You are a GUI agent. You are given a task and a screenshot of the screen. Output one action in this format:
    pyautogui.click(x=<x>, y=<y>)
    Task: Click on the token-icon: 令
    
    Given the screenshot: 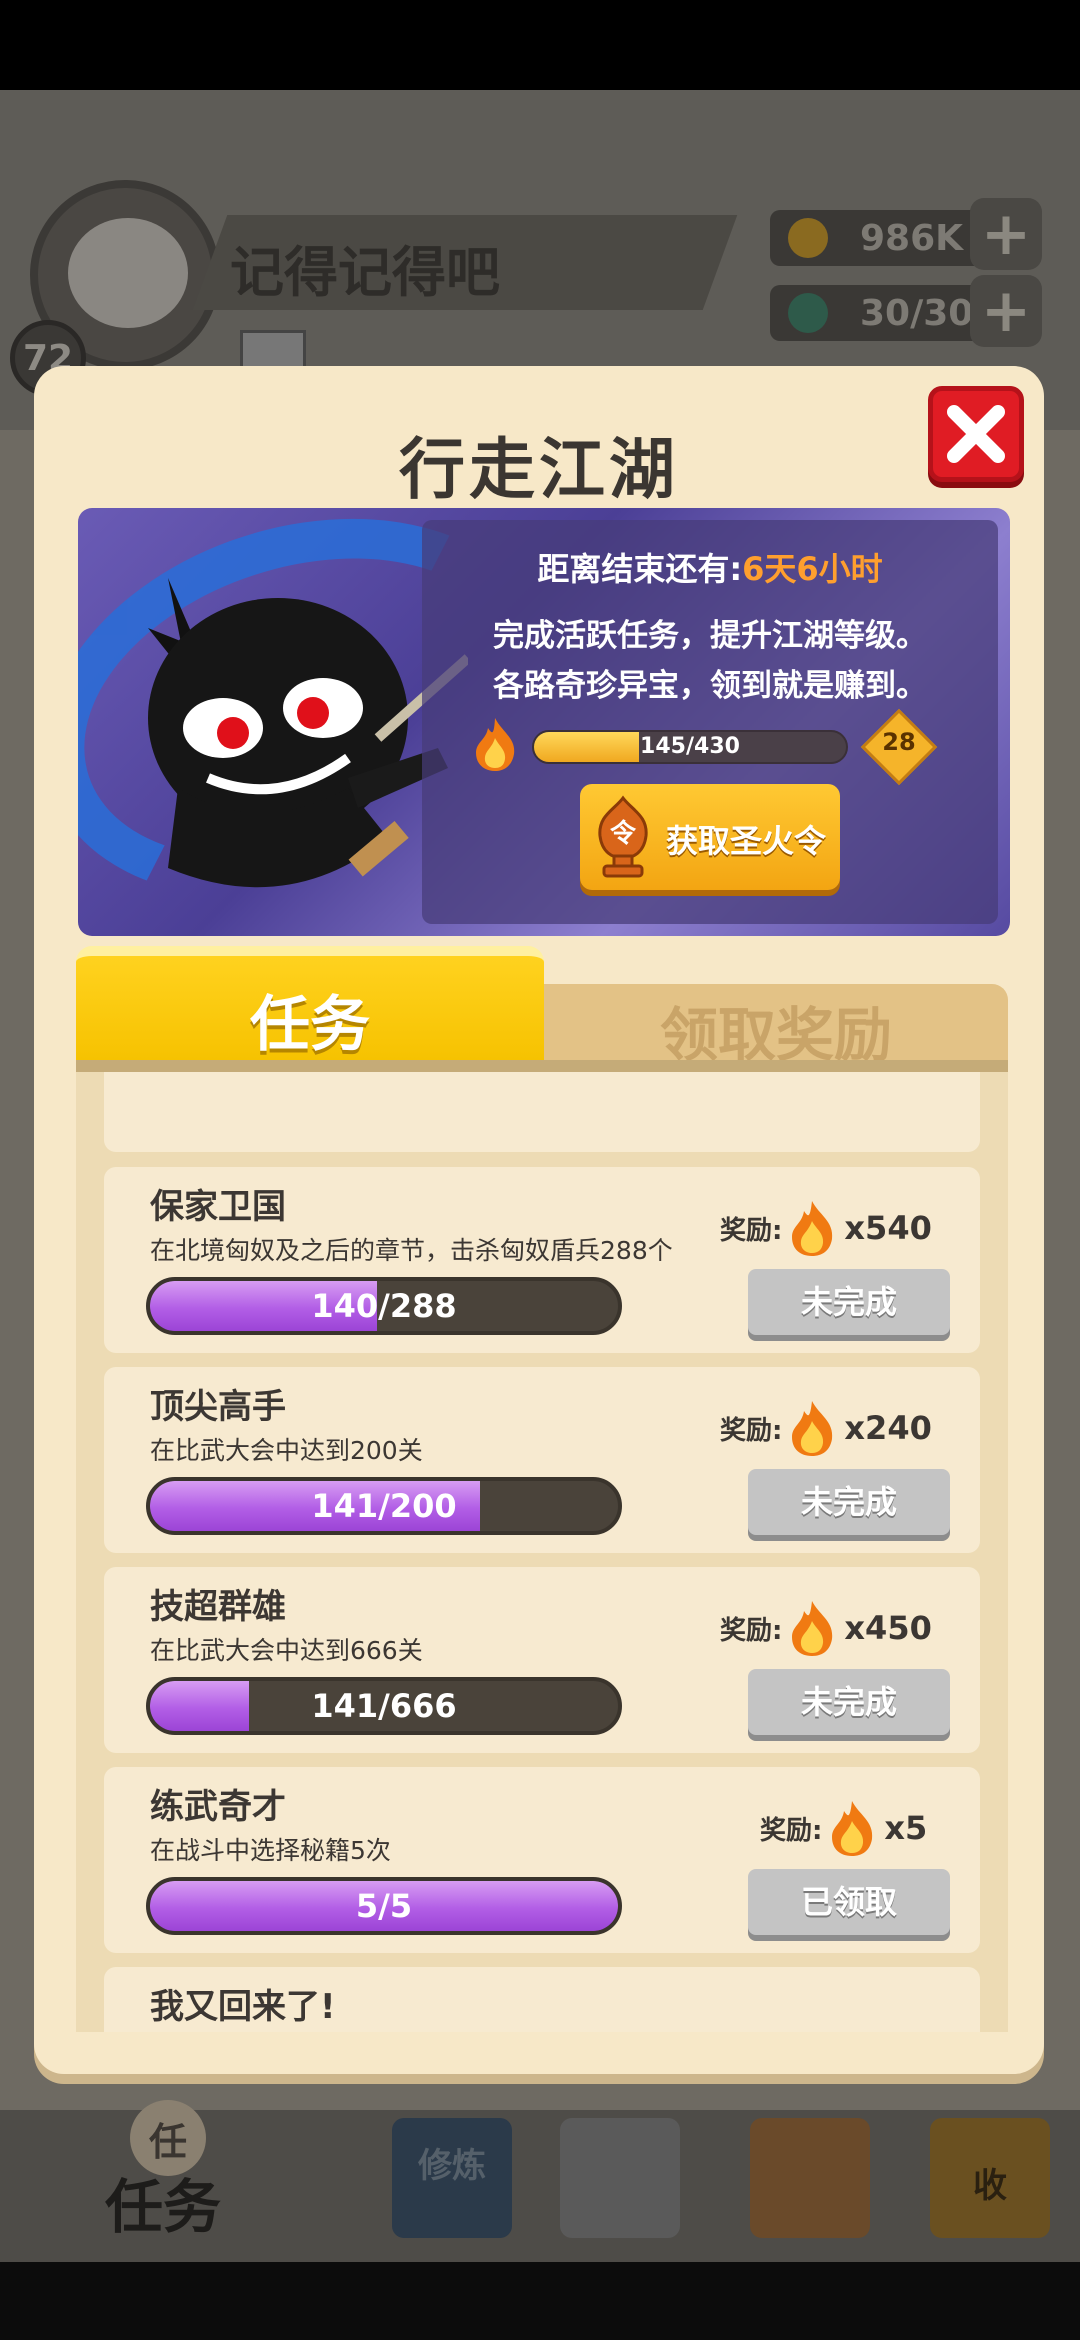 What is the action you would take?
    pyautogui.click(x=623, y=836)
    